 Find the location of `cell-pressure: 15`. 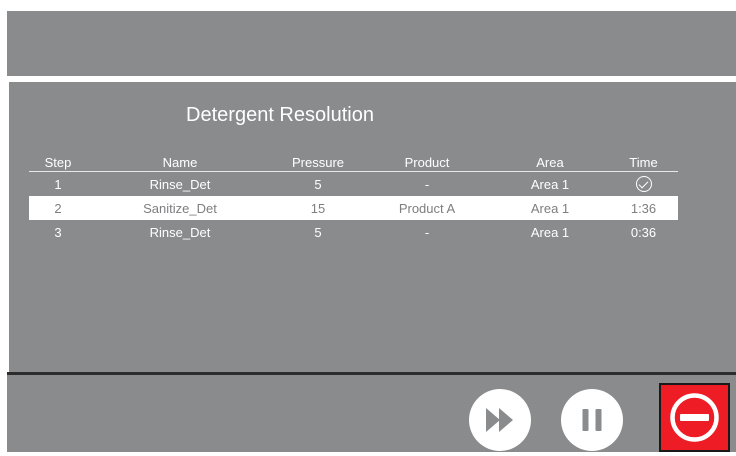

cell-pressure: 15 is located at coordinates (318, 208).